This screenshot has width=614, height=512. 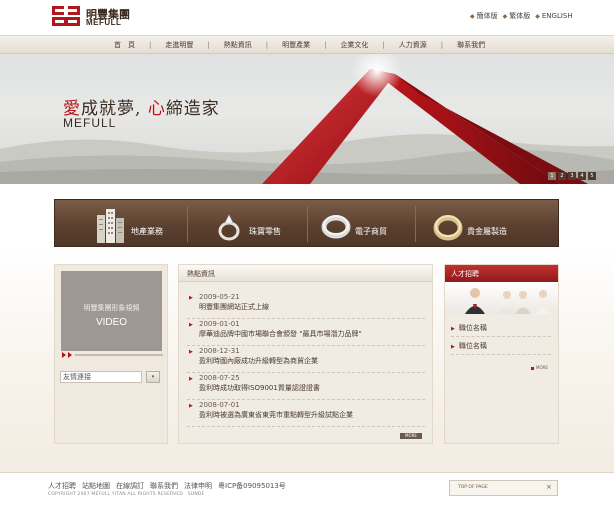 What do you see at coordinates (411, 436) in the screenshot?
I see `news-more-button: MORE` at bounding box center [411, 436].